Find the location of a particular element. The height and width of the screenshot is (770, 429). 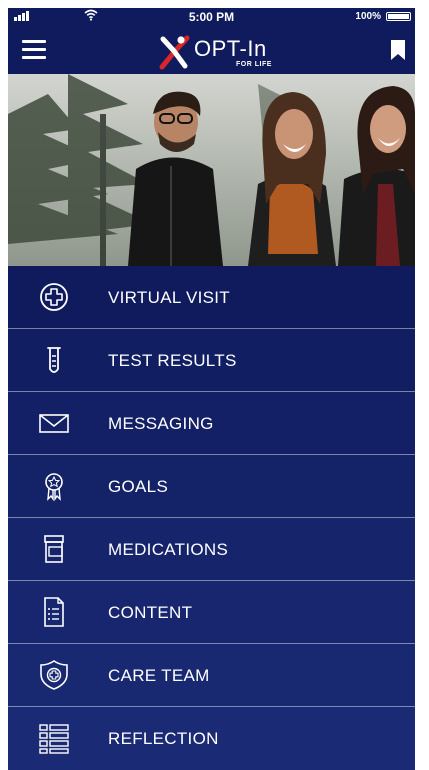

envelope-icon is located at coordinates (54, 423).